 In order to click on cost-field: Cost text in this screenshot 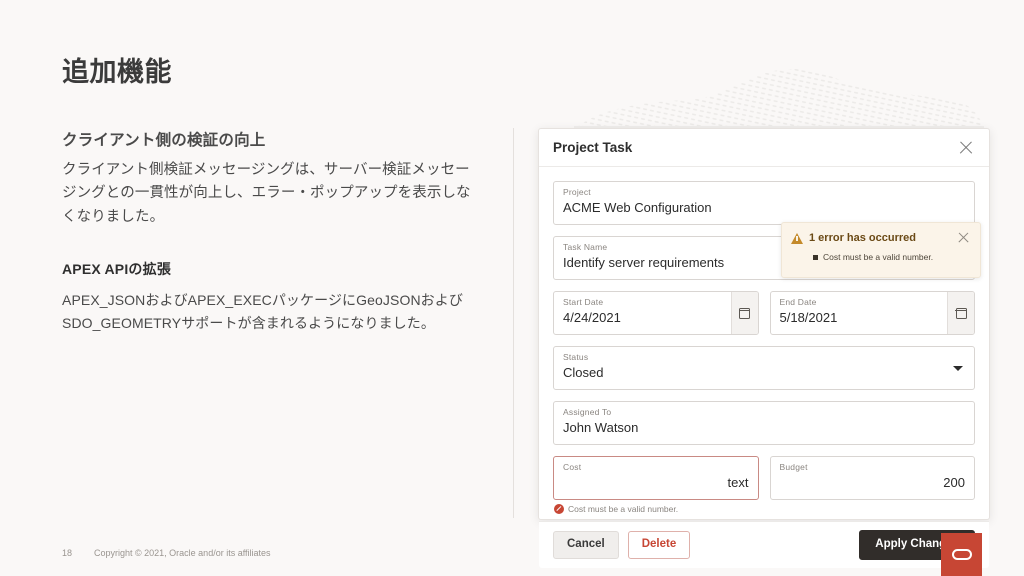, I will do `click(656, 478)`.